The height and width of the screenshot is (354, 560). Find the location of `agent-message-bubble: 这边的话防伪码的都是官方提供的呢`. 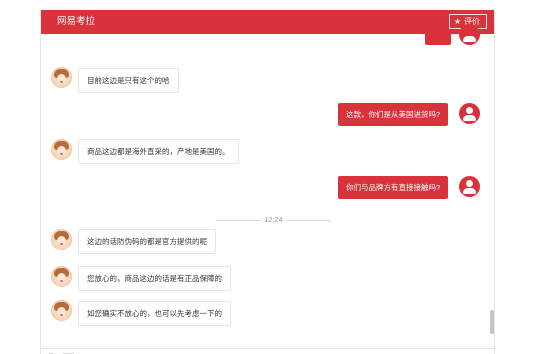

agent-message-bubble: 这边的话防伪码的都是官方提供的呢 is located at coordinates (147, 241).